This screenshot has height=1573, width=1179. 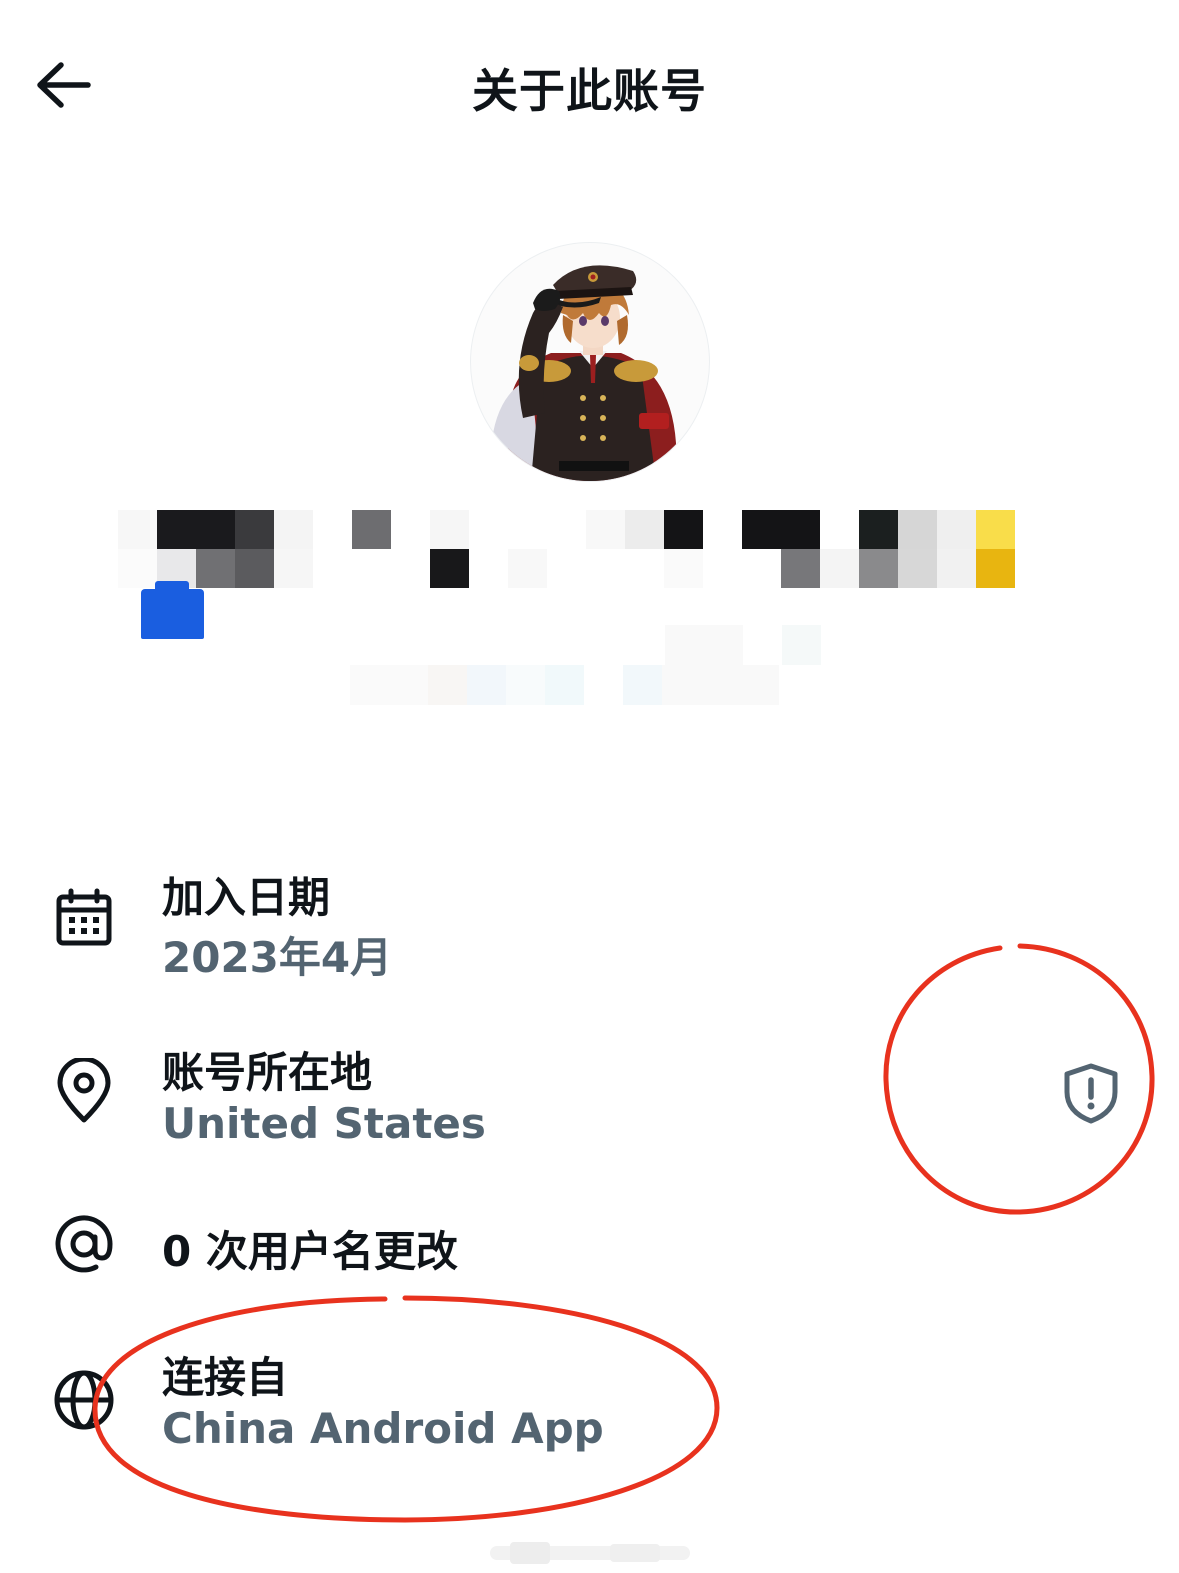 What do you see at coordinates (277, 957) in the screenshot?
I see `joined-value: 2023年4月` at bounding box center [277, 957].